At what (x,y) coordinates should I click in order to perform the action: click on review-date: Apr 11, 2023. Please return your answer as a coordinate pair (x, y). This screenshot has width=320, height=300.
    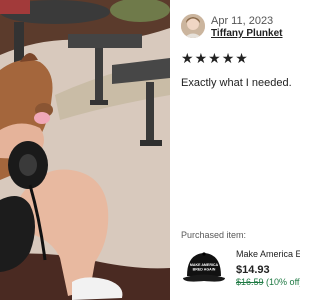
    Looking at the image, I should click on (242, 21).